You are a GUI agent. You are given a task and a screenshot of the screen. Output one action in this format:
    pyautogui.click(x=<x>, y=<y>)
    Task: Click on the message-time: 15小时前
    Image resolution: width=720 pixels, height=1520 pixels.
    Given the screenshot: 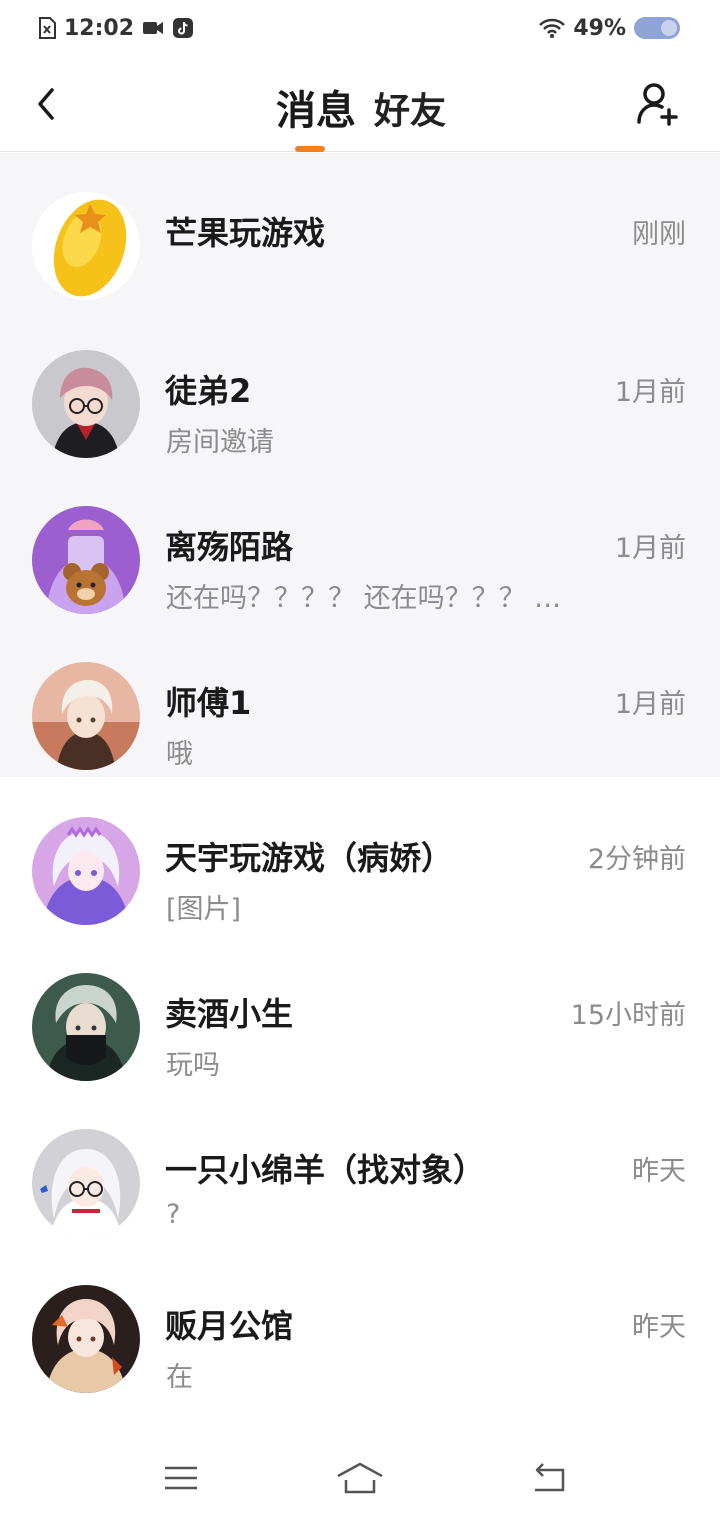 What is the action you would take?
    pyautogui.click(x=628, y=1015)
    